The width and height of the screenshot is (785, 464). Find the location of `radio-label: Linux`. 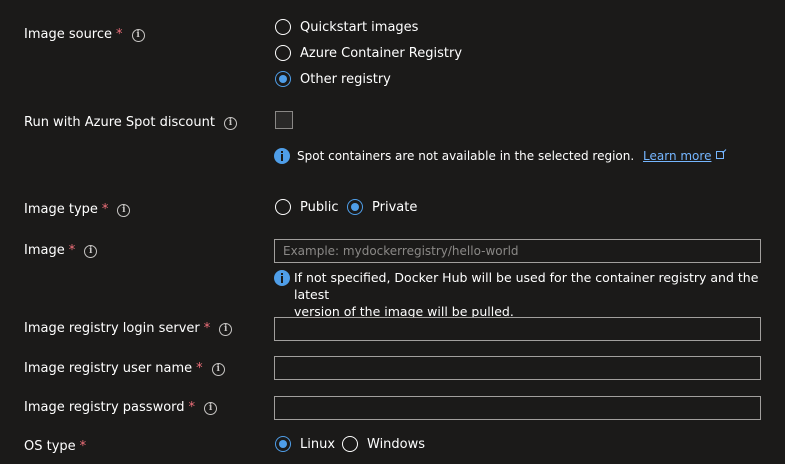

radio-label: Linux is located at coordinates (318, 444).